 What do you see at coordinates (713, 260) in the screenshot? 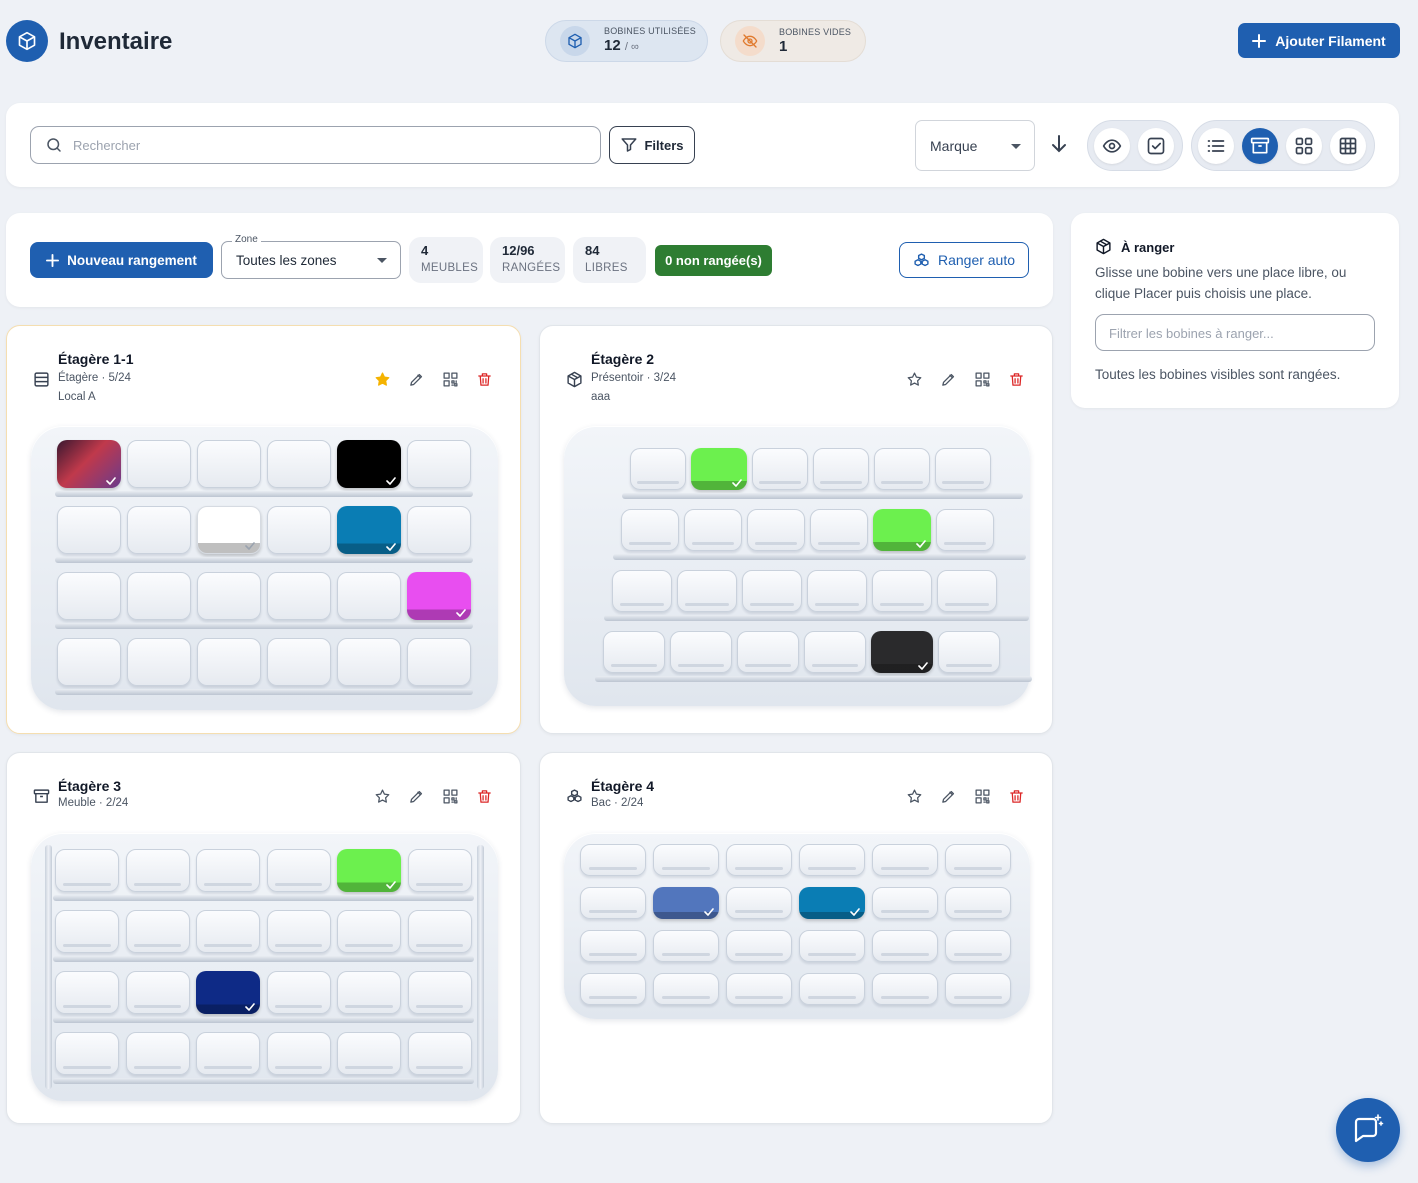
I see `unranged-badge: 0 non rangée(s)` at bounding box center [713, 260].